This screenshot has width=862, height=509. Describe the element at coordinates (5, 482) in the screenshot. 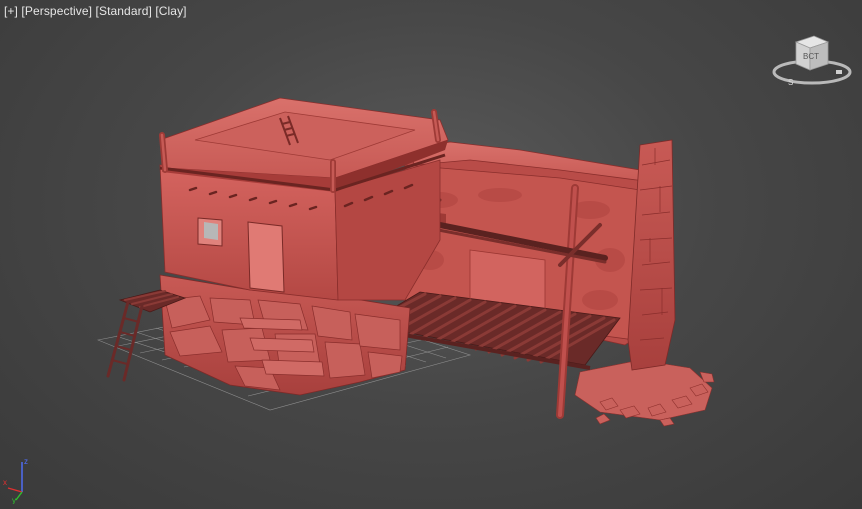

I see `x-axis-label: x` at that location.